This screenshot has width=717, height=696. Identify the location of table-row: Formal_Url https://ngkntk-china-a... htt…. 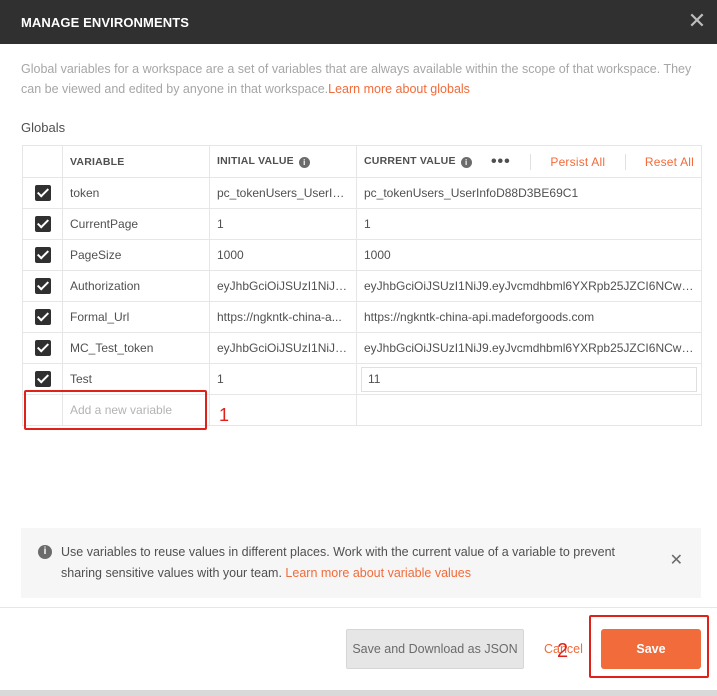
(362, 317).